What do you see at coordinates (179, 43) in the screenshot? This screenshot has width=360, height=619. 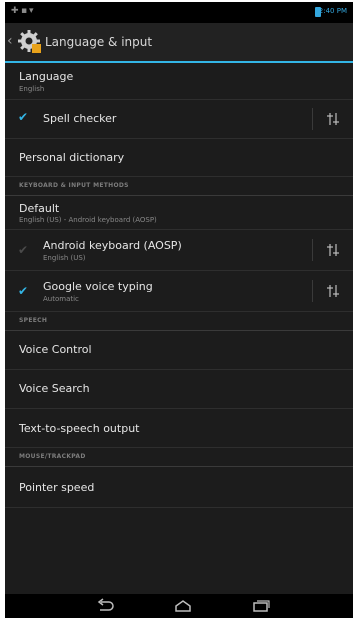 I see `action-bar: ‹ Language & input` at bounding box center [179, 43].